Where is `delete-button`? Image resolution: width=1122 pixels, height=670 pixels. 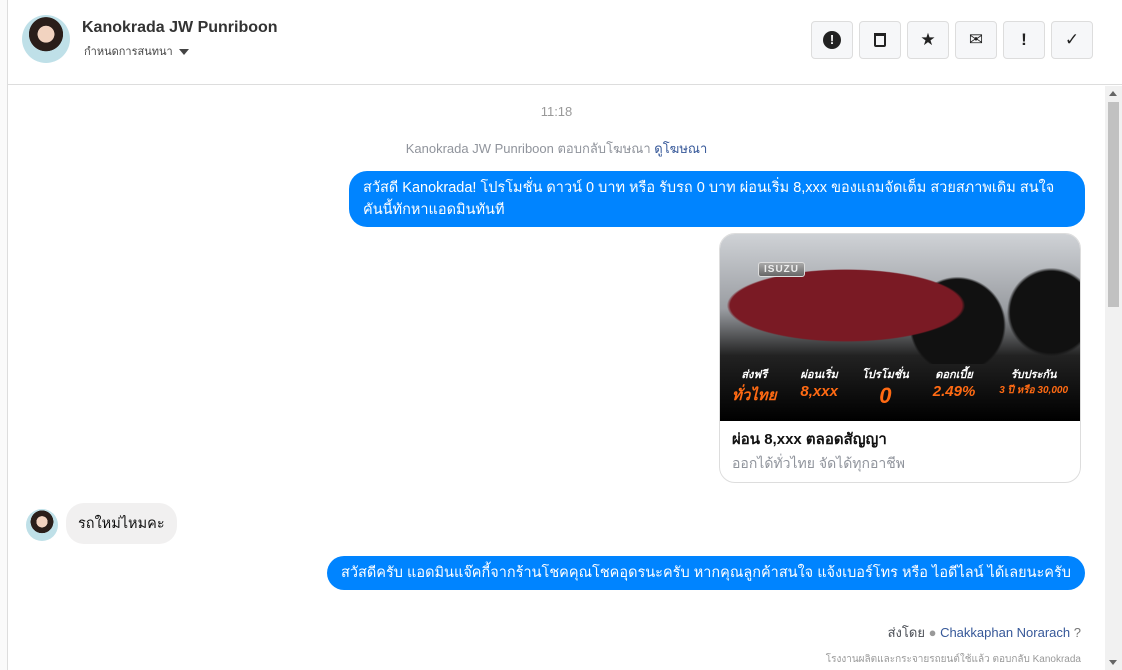
delete-button is located at coordinates (880, 40).